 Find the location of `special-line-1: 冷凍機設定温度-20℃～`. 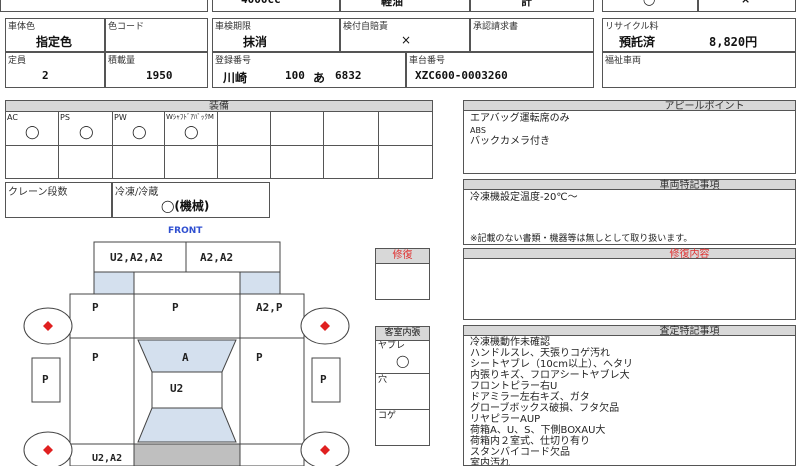

special-line-1: 冷凍機設定温度-20℃～ is located at coordinates (524, 197).